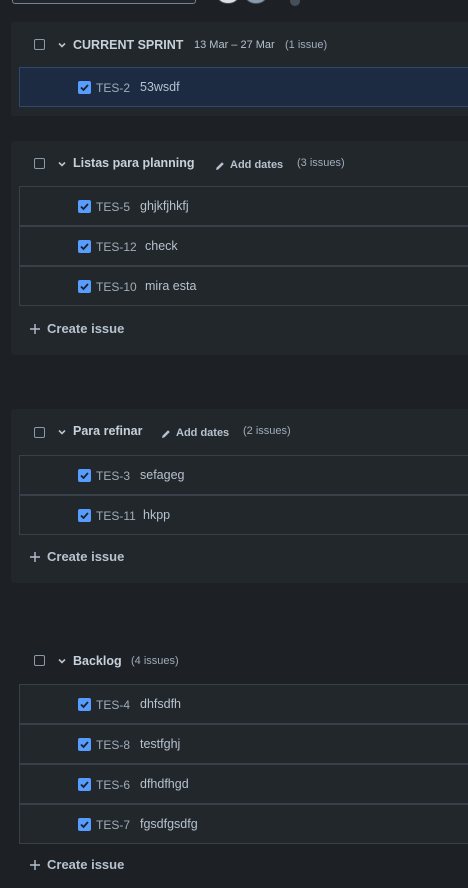  Describe the element at coordinates (243, 286) in the screenshot. I see `issue-row: TES-10 mira esta` at that location.